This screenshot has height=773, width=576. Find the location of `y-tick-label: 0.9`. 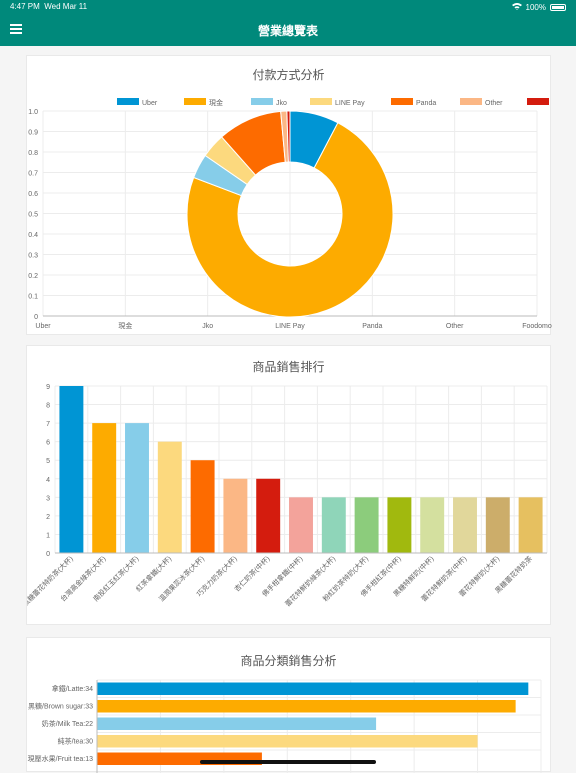

y-tick-label: 0.9 is located at coordinates (33, 133).